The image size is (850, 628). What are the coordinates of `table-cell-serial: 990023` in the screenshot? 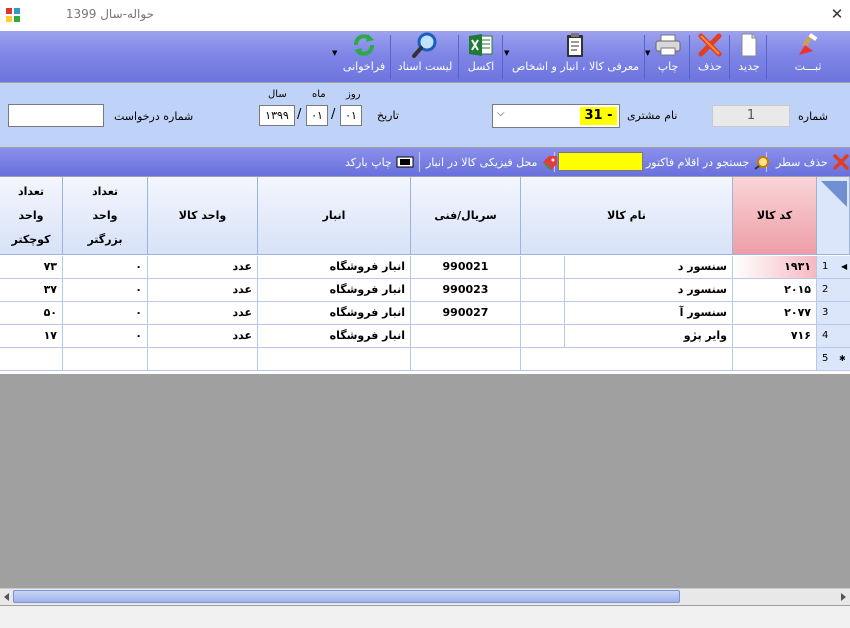 It's located at (466, 290).